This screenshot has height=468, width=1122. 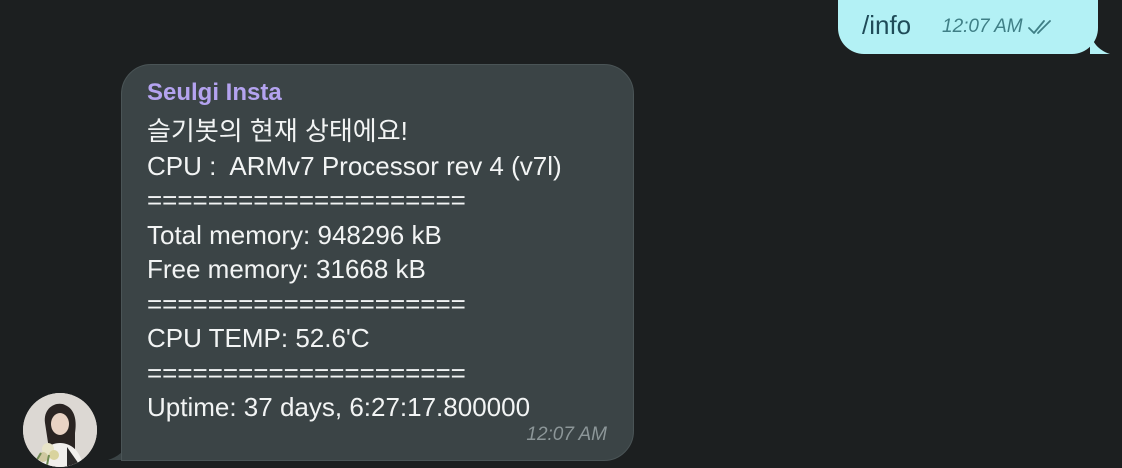 What do you see at coordinates (1100, 43) in the screenshot?
I see `outgoing-bubble-tail` at bounding box center [1100, 43].